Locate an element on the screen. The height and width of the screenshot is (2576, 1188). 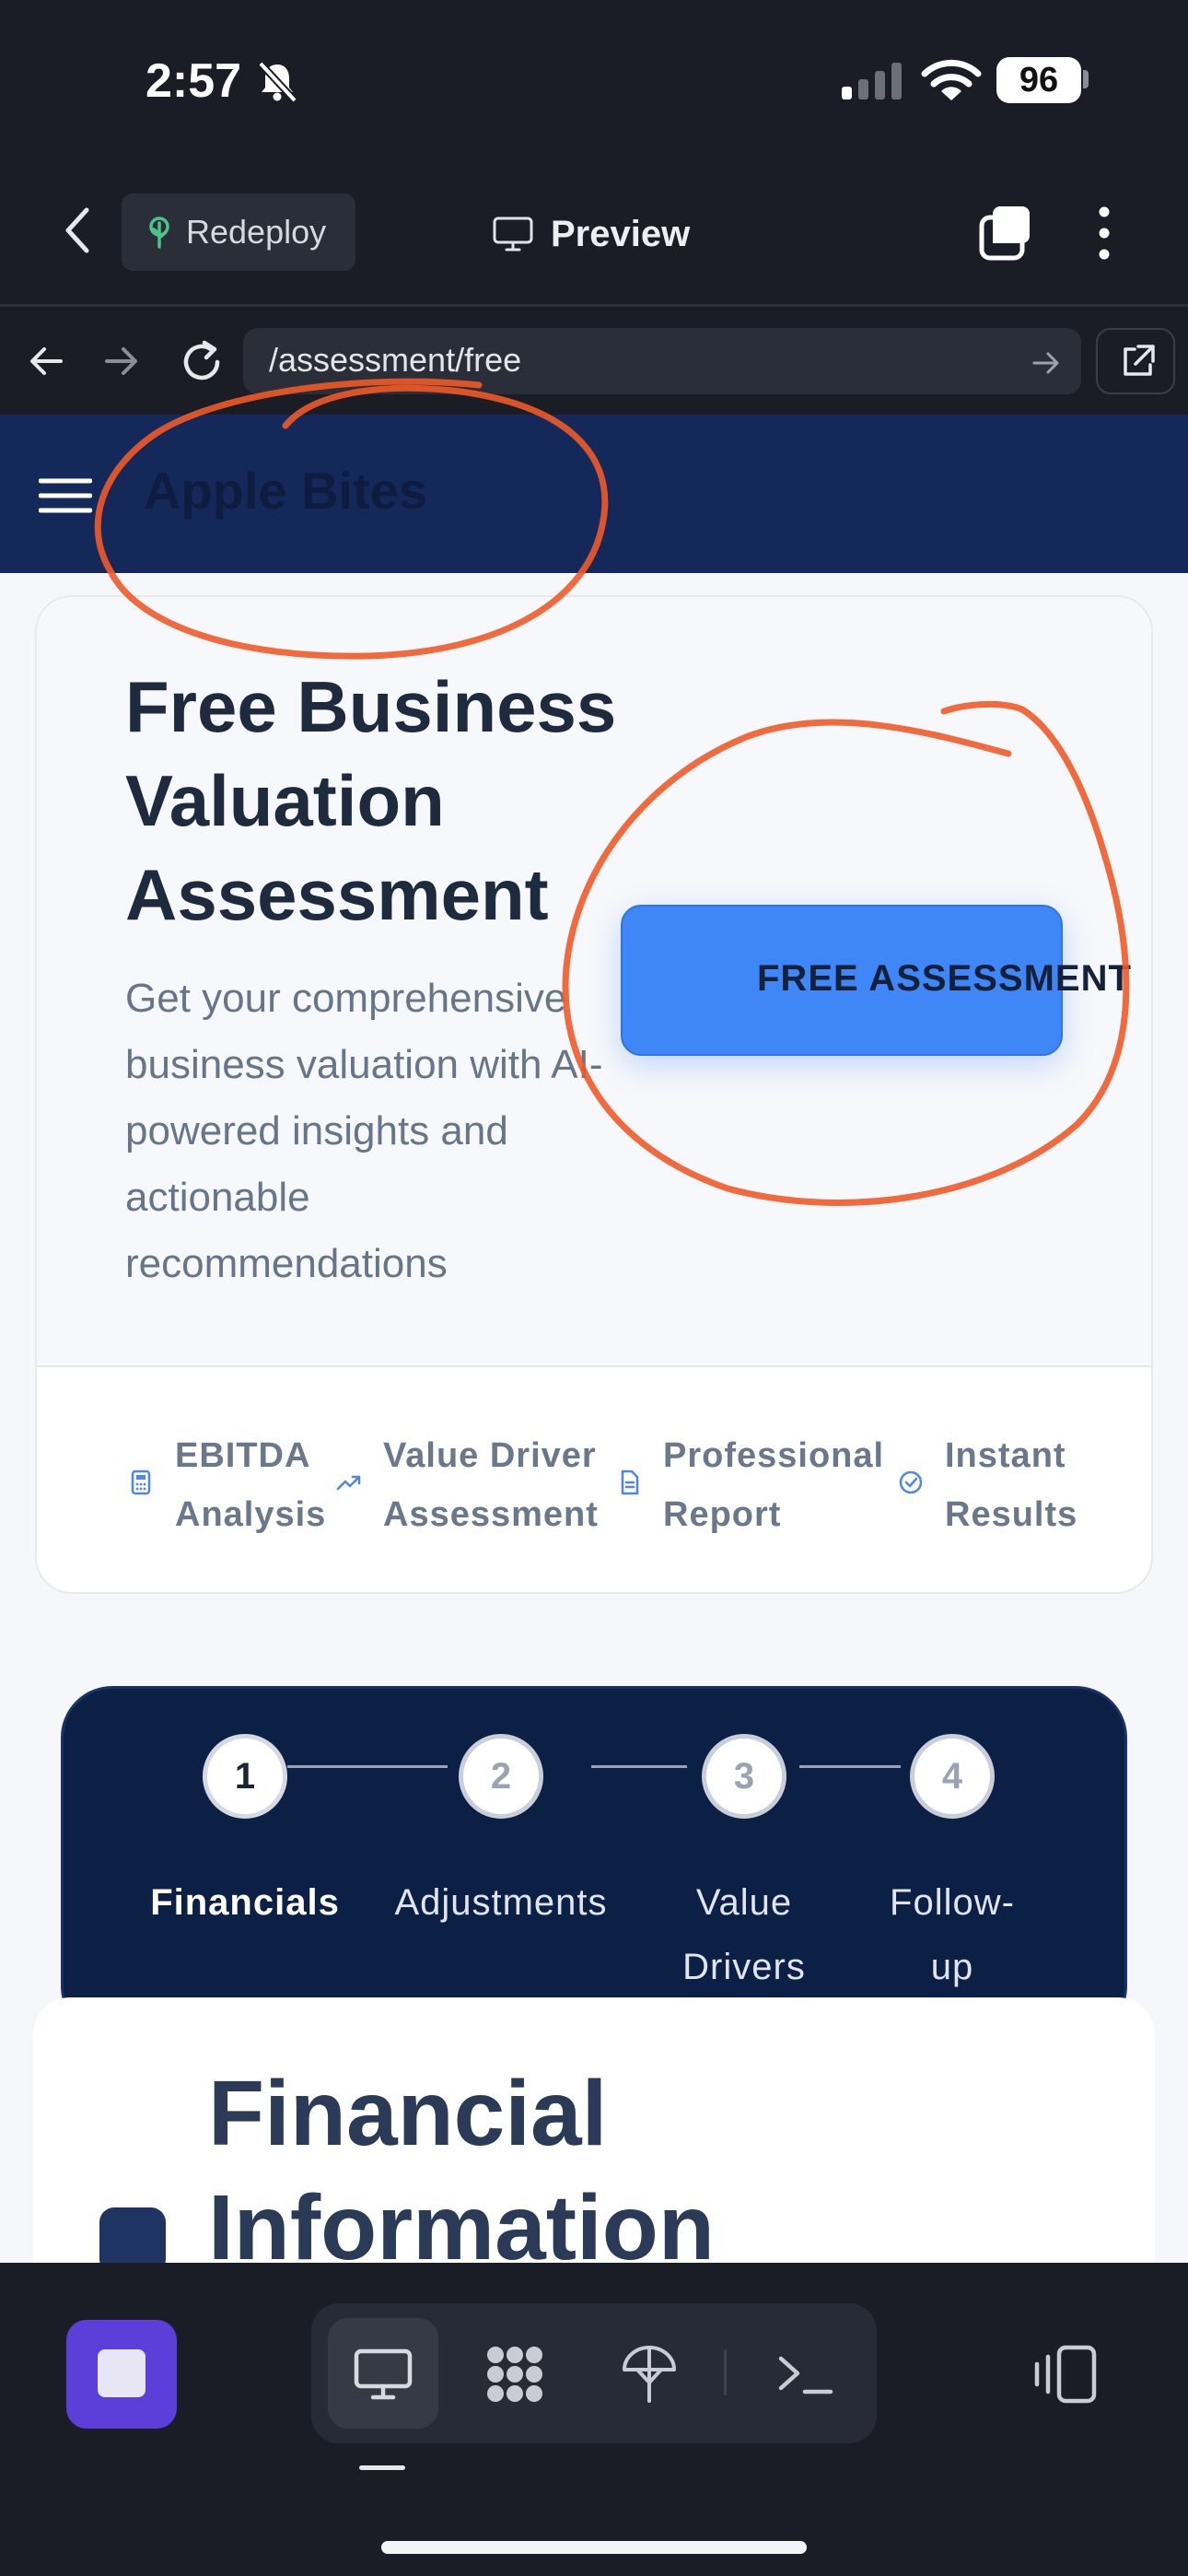
active-tab-indicator is located at coordinates (382, 2467).